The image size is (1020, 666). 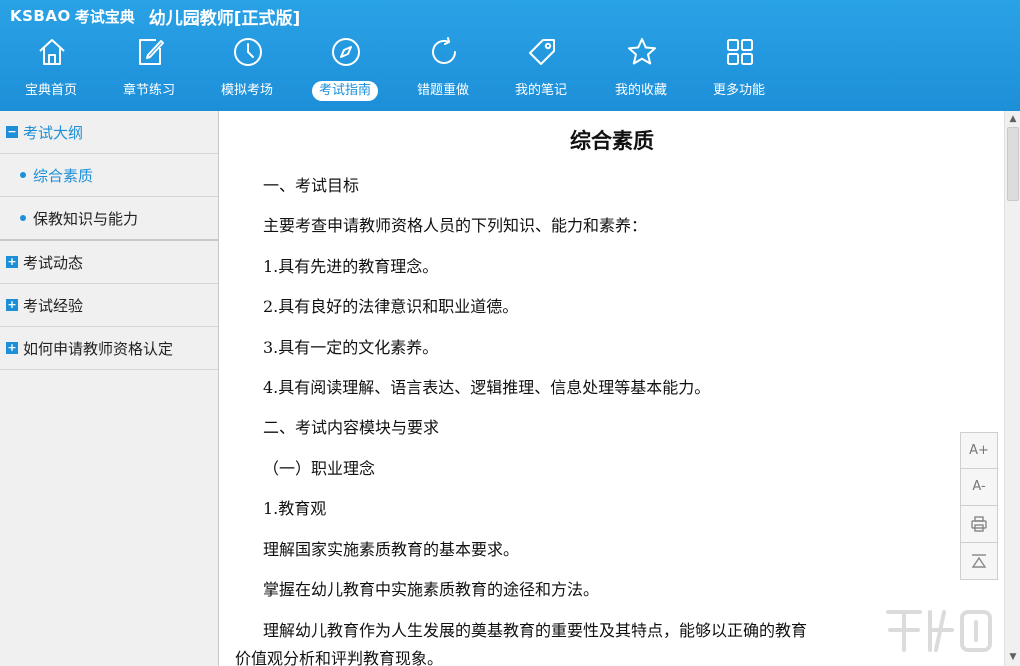 What do you see at coordinates (53, 262) in the screenshot?
I see `sidebar-item-label: 考试动态` at bounding box center [53, 262].